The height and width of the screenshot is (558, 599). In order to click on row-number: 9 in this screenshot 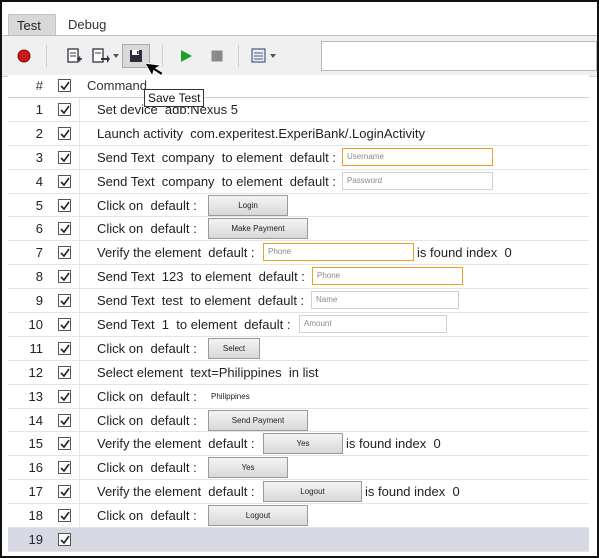, I will do `click(39, 301)`.